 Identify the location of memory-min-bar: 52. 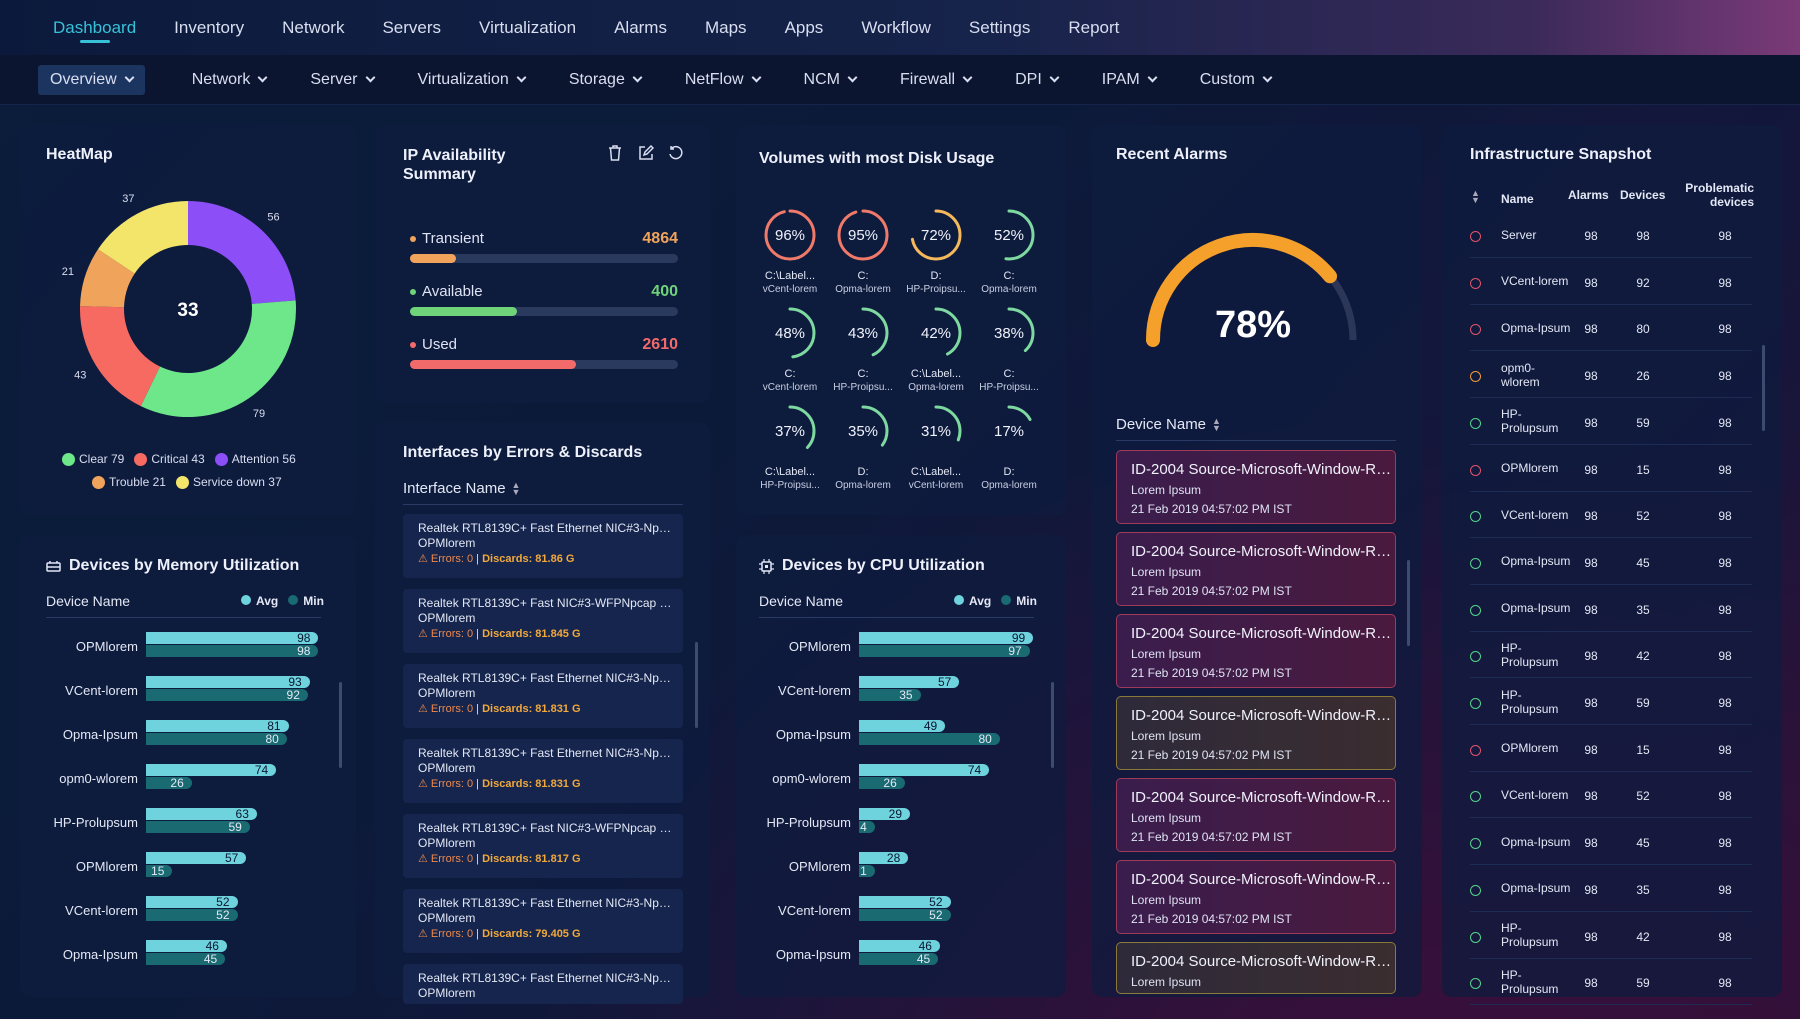
(192, 915).